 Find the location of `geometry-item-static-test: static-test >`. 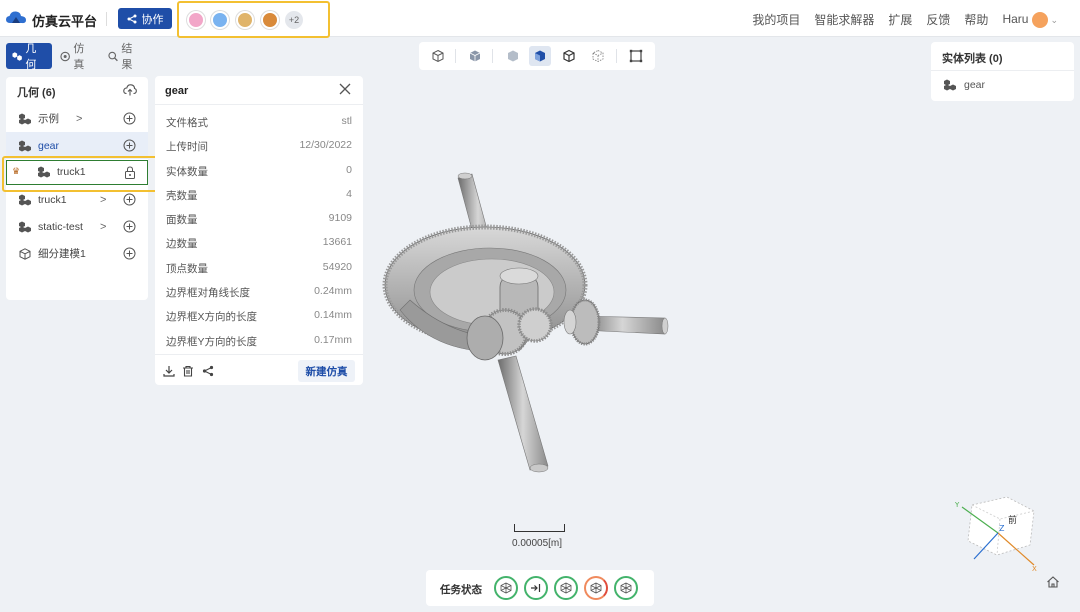

geometry-item-static-test: static-test > is located at coordinates (77, 226).